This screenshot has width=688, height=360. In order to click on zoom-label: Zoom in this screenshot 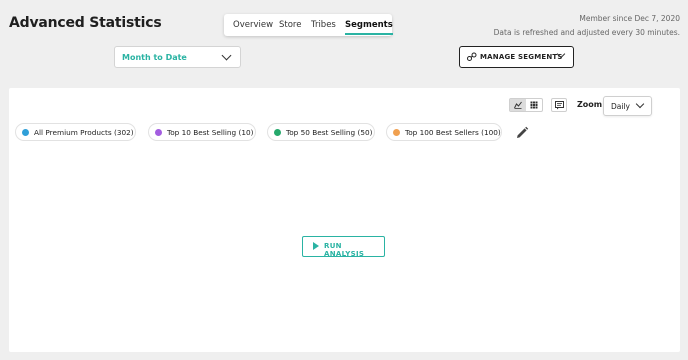, I will do `click(590, 104)`.